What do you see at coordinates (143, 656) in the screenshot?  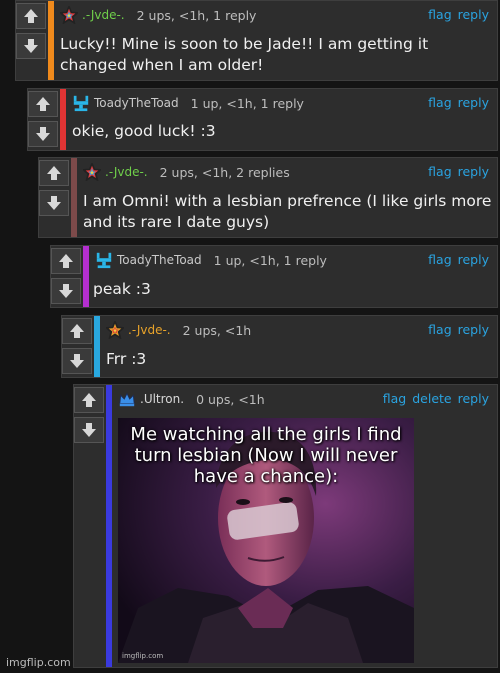 I see `meme-watermark: imgflip.com` at bounding box center [143, 656].